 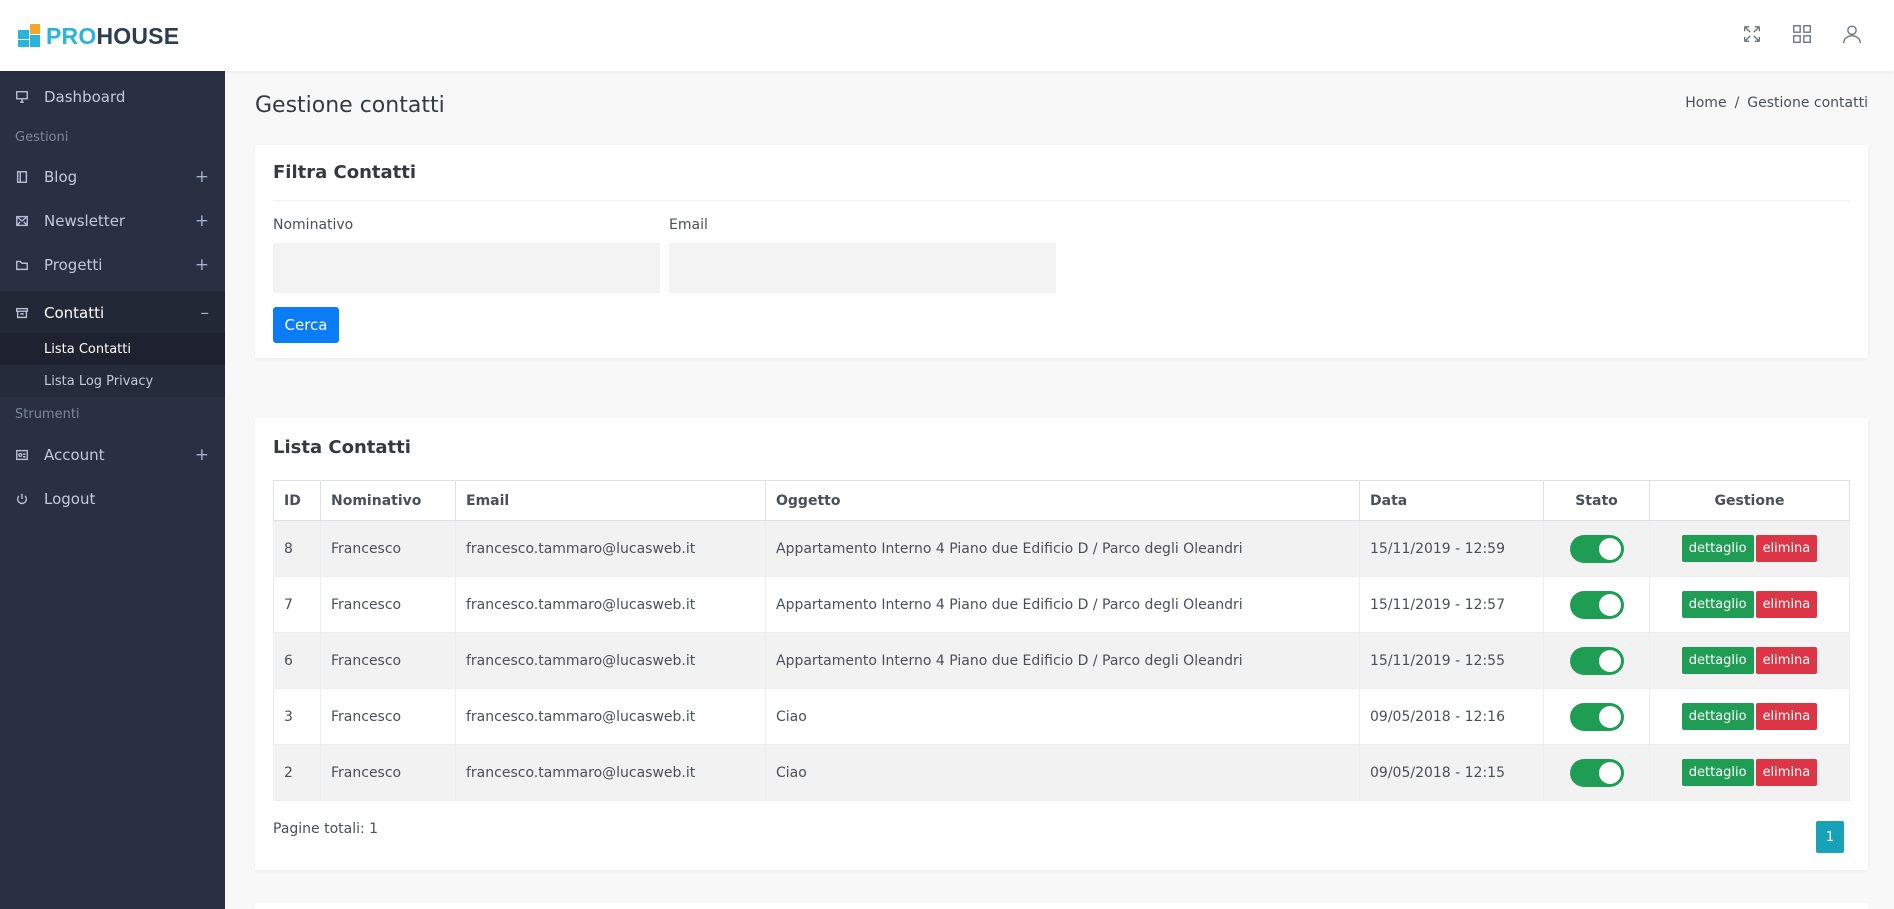 What do you see at coordinates (326, 829) in the screenshot?
I see `pages-total: Pagine totali: 1` at bounding box center [326, 829].